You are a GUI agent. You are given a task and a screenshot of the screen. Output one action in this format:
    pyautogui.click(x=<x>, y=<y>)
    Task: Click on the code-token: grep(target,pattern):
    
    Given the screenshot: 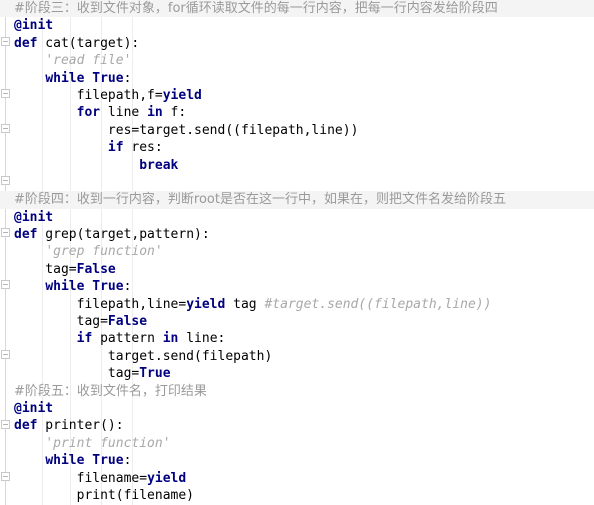 What is the action you would take?
    pyautogui.click(x=123, y=235)
    